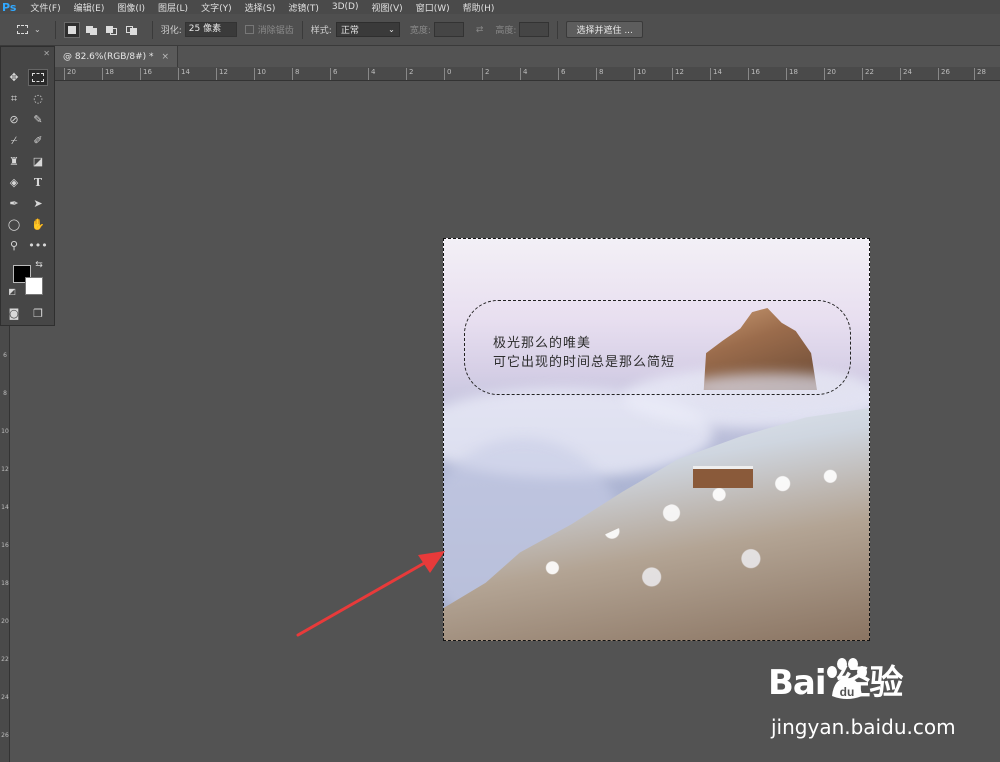 This screenshot has height=762, width=1000. I want to click on add-selection-icon, so click(92, 30).